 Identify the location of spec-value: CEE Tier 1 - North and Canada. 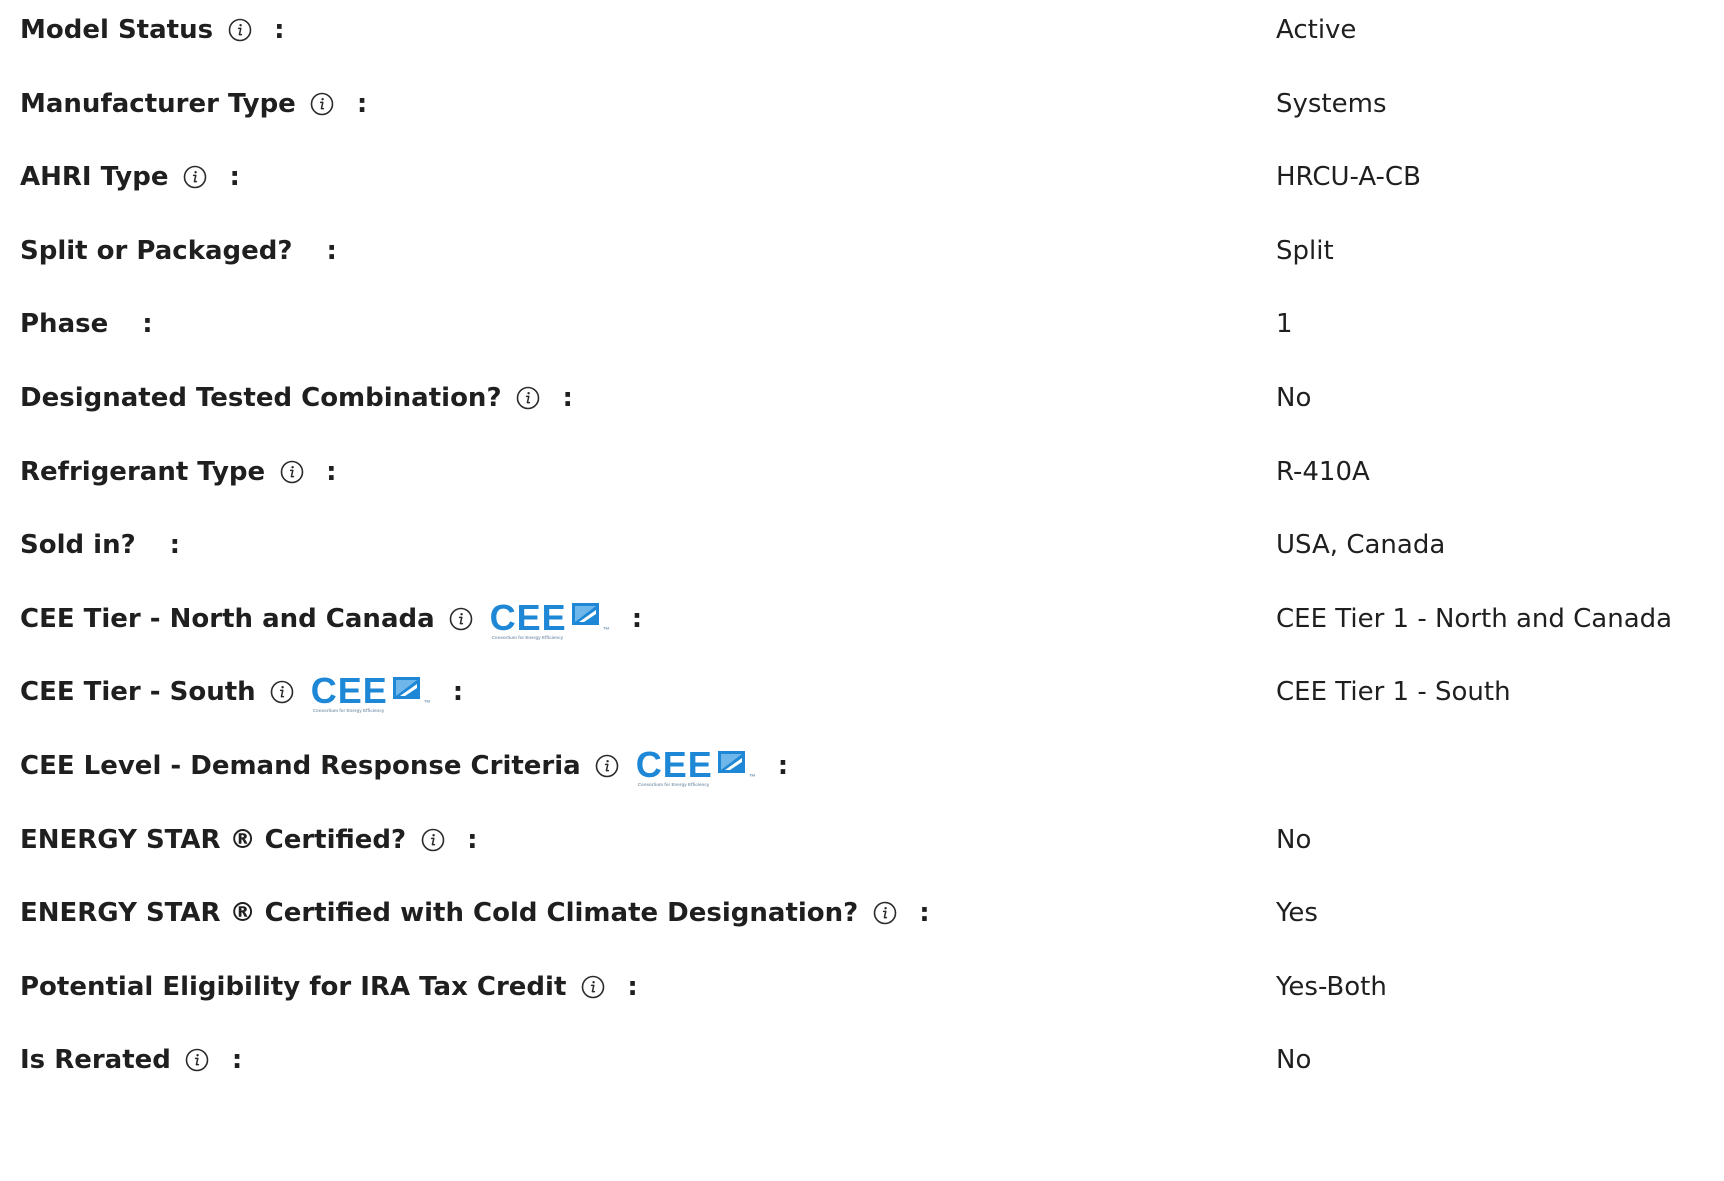
(1474, 618).